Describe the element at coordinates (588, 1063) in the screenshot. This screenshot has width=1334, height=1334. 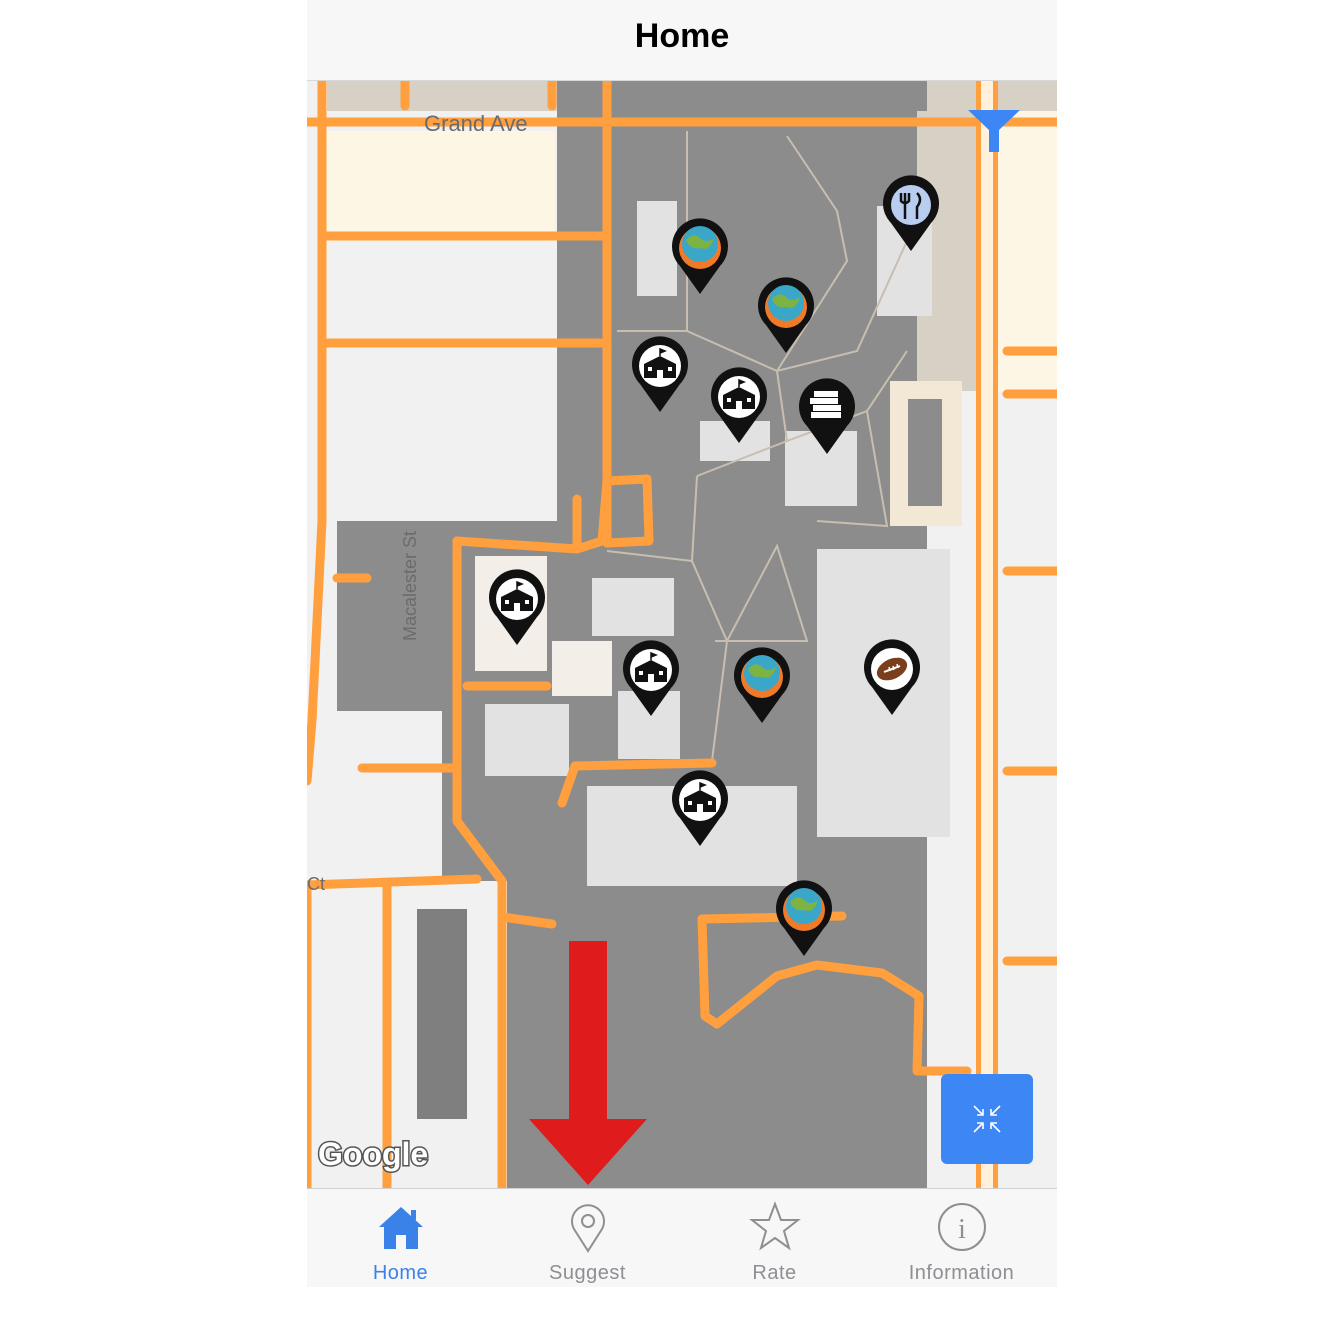
I see `annotation-arrow` at that location.